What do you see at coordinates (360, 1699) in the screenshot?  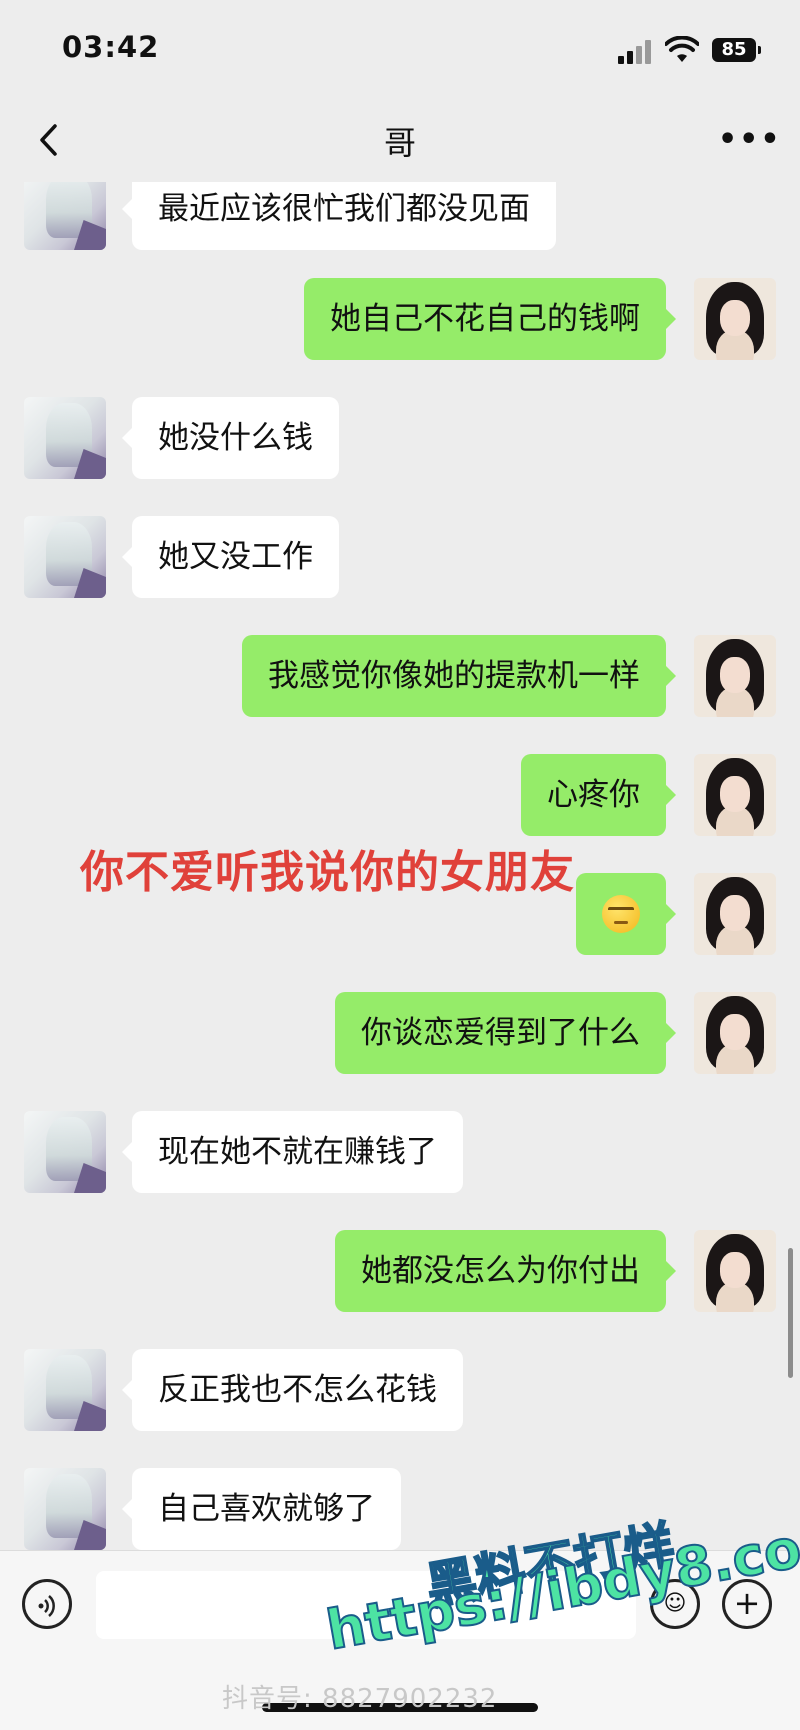 I see `douyin-watermark: 抖音号: 8827902232` at bounding box center [360, 1699].